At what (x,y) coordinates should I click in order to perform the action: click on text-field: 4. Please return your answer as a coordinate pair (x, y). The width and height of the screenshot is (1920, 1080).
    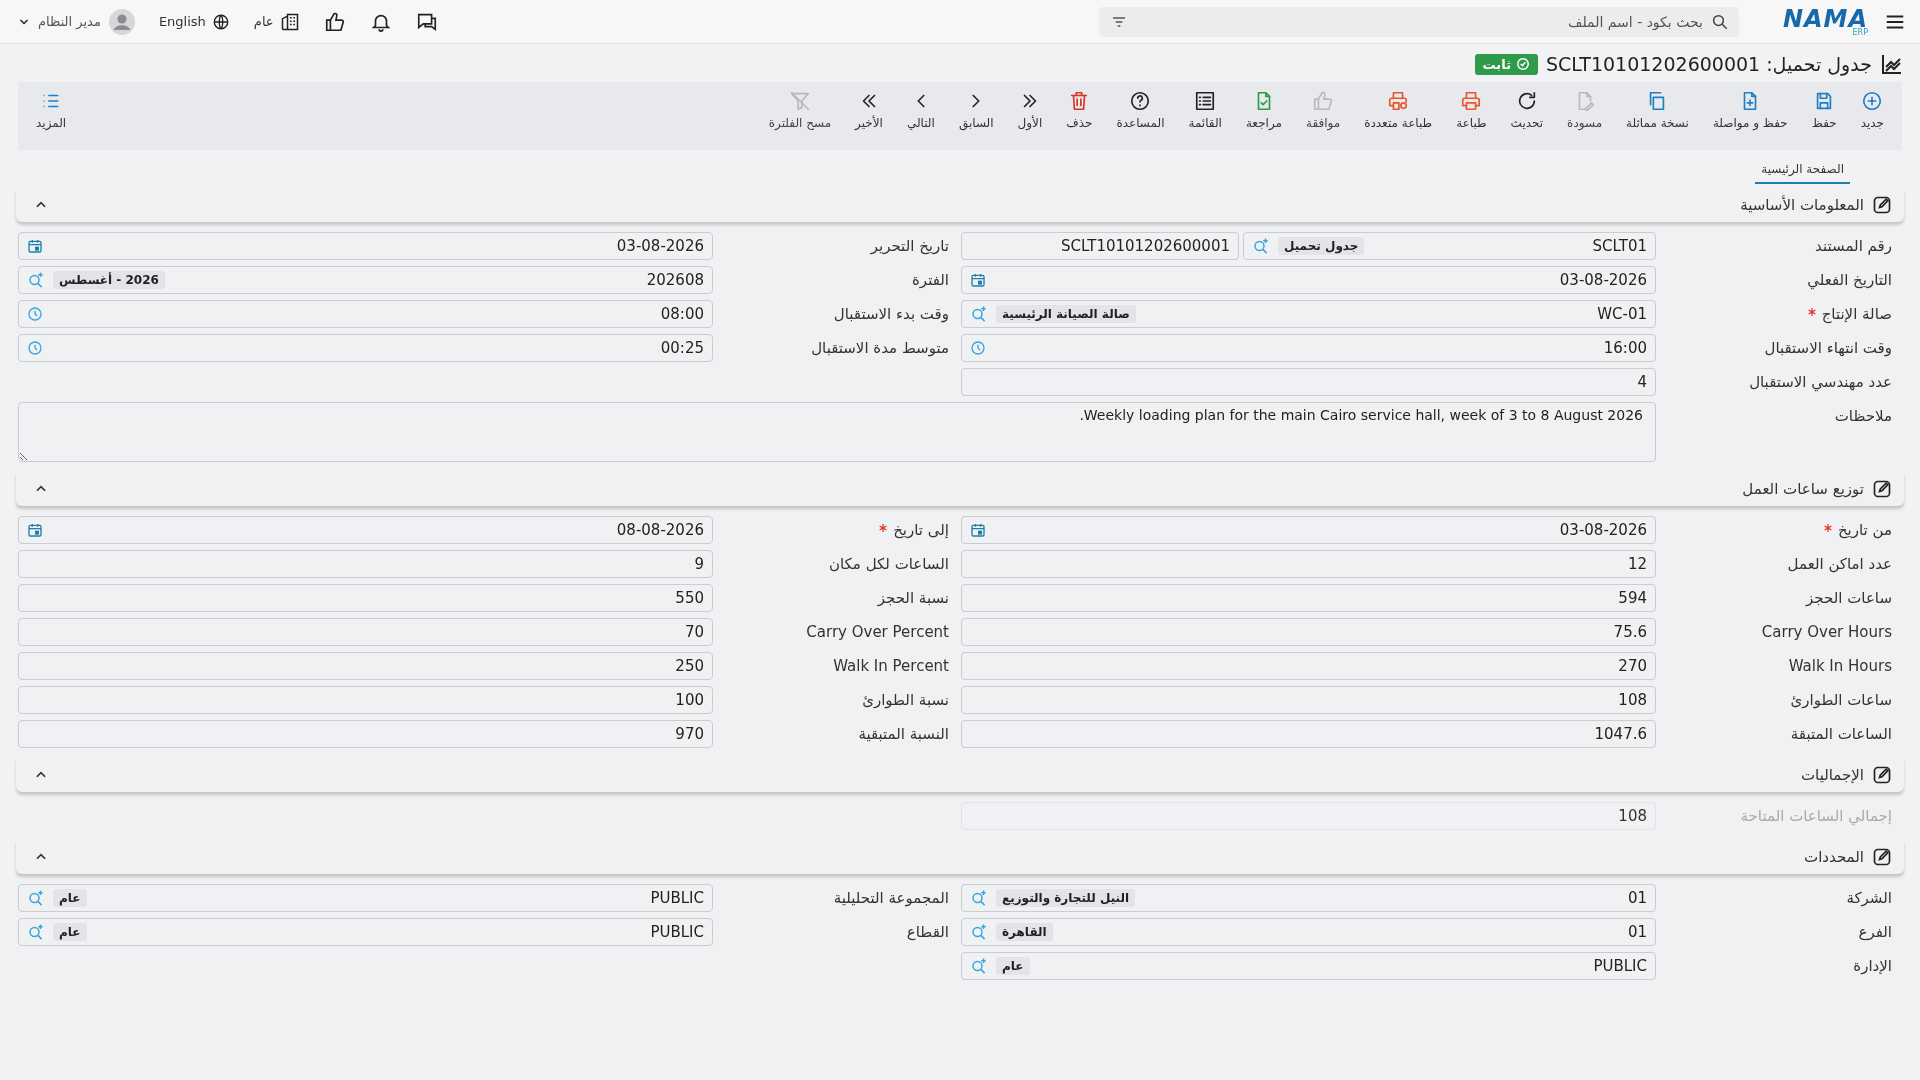
    Looking at the image, I should click on (1308, 382).